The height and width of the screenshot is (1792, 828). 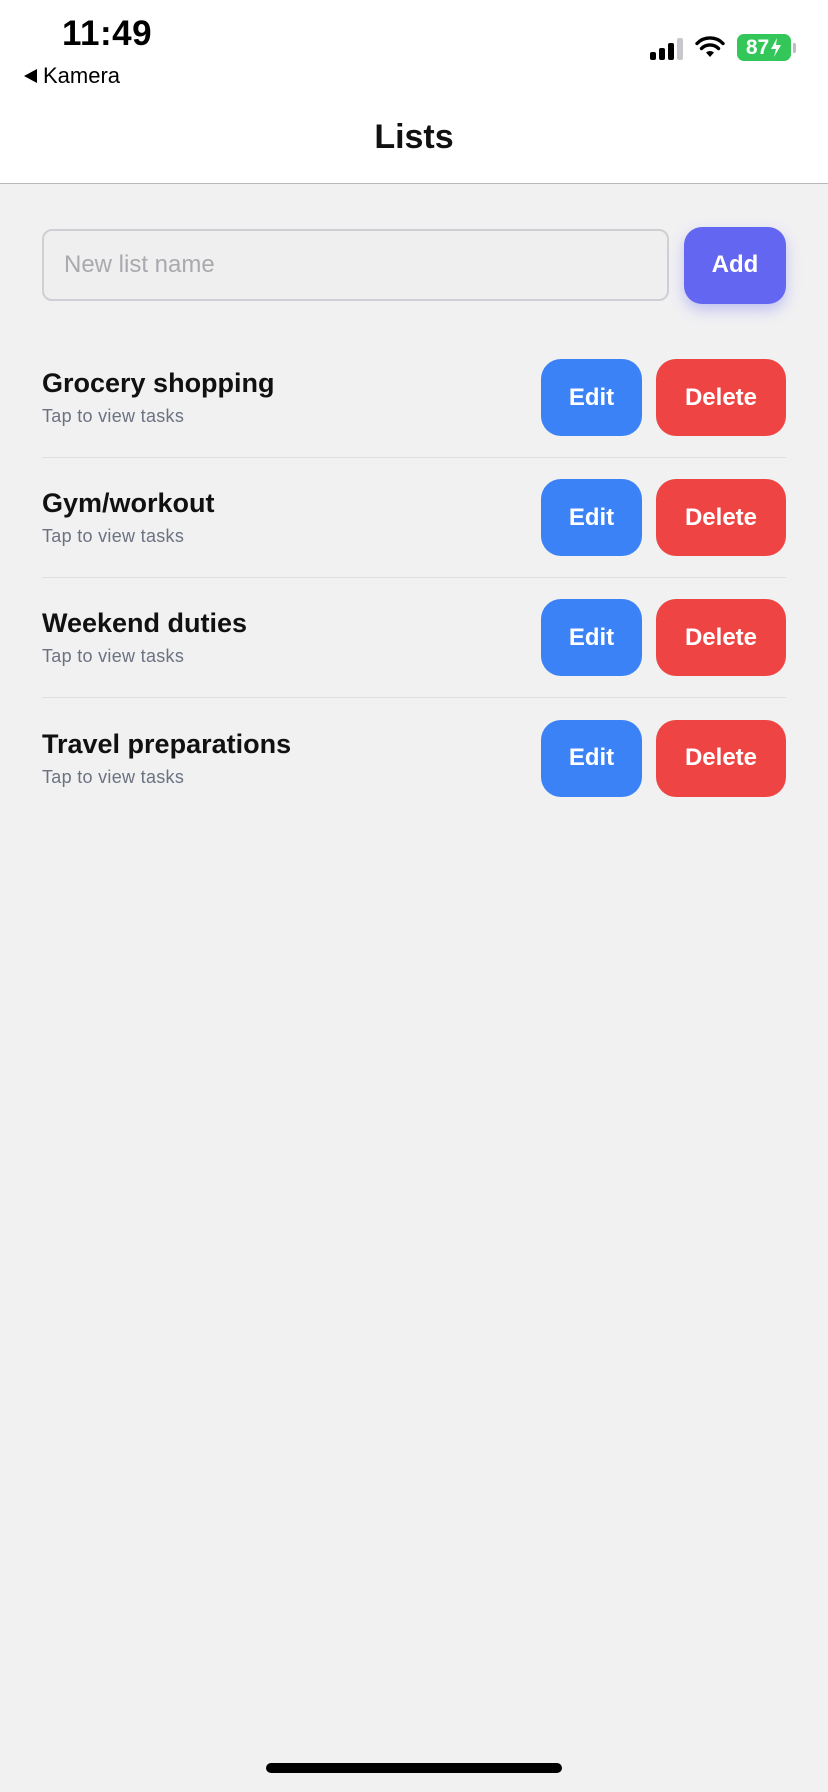 I want to click on list-item-title: Grocery shopping, so click(x=158, y=383).